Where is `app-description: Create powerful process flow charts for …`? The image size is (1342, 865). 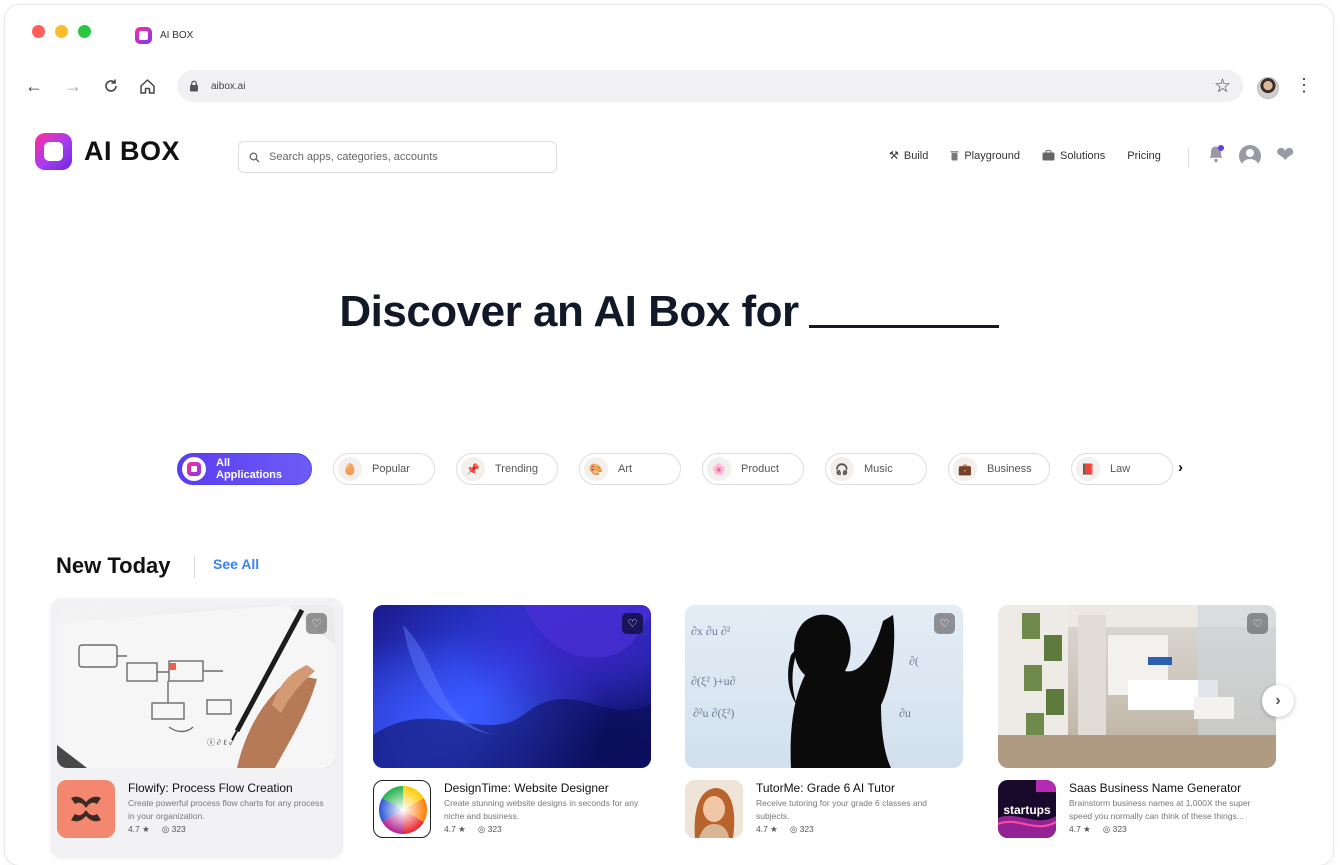
app-description: Create powerful process flow charts for … is located at coordinates (226, 809).